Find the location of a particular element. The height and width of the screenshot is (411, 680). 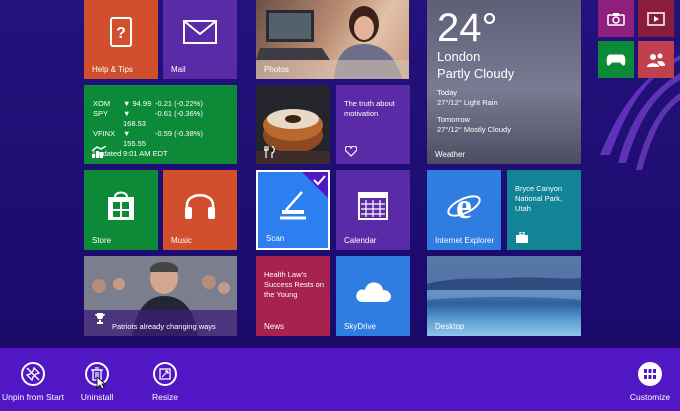

tile-label: Internet Explorer is located at coordinates (465, 240).